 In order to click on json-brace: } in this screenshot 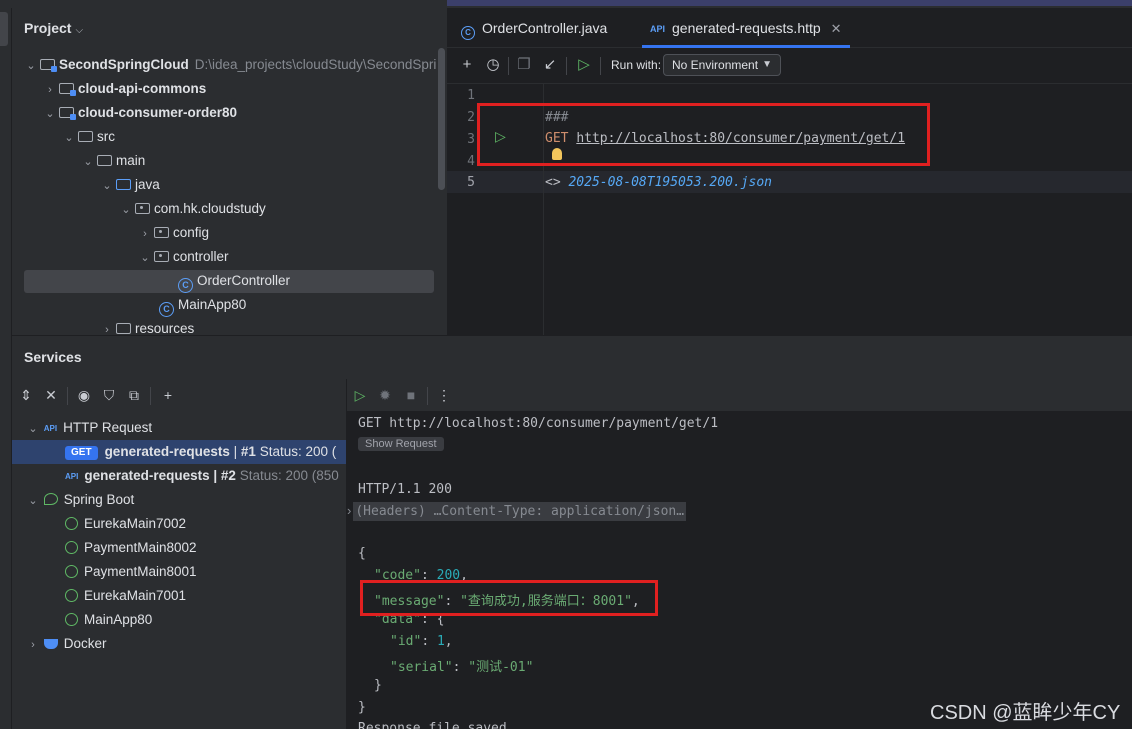, I will do `click(362, 707)`.